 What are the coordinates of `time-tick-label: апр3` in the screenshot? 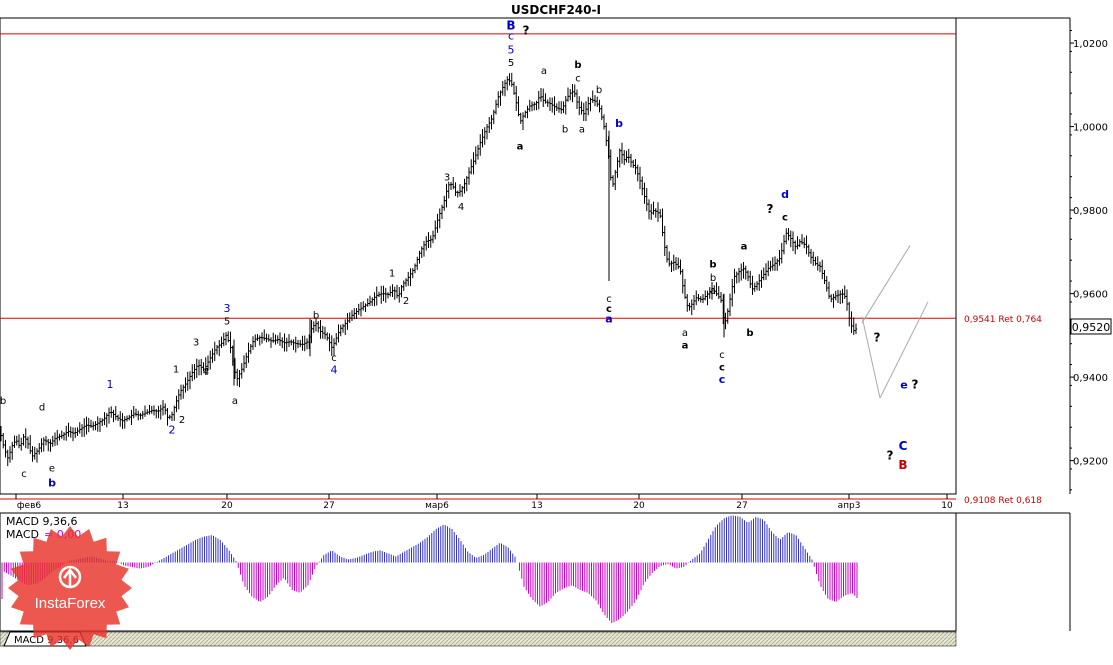 It's located at (849, 506).